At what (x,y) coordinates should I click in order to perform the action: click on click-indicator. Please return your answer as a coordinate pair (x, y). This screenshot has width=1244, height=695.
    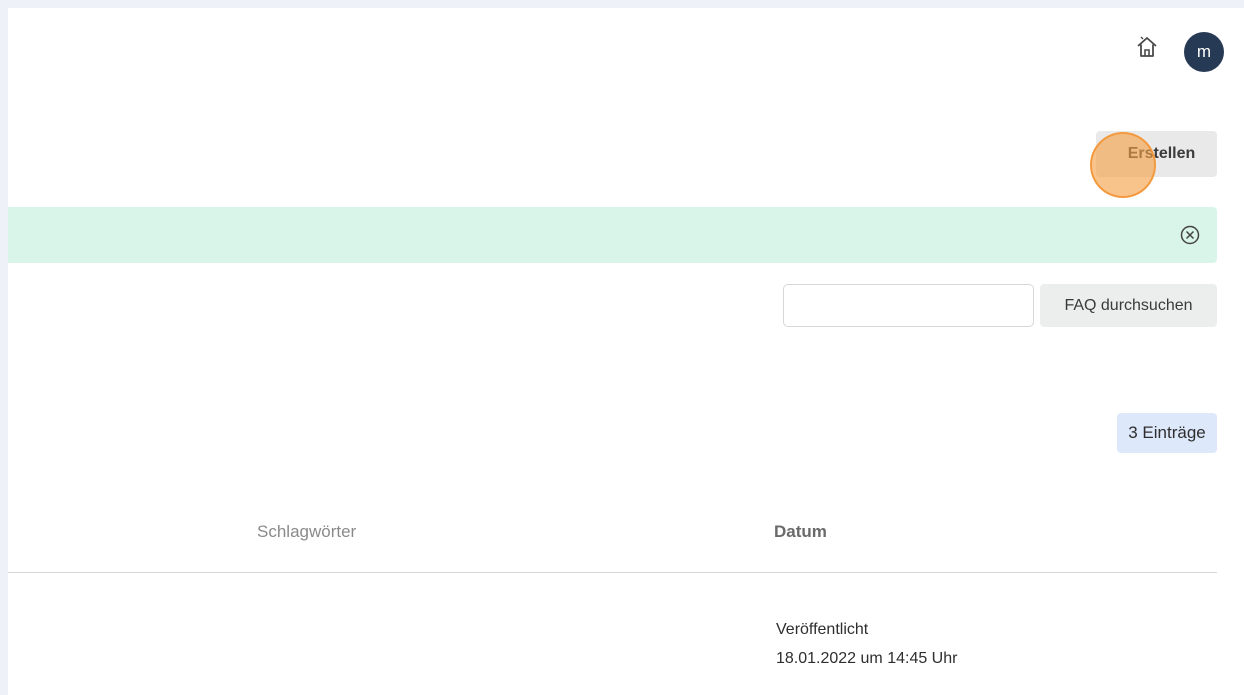
    Looking at the image, I should click on (1123, 165).